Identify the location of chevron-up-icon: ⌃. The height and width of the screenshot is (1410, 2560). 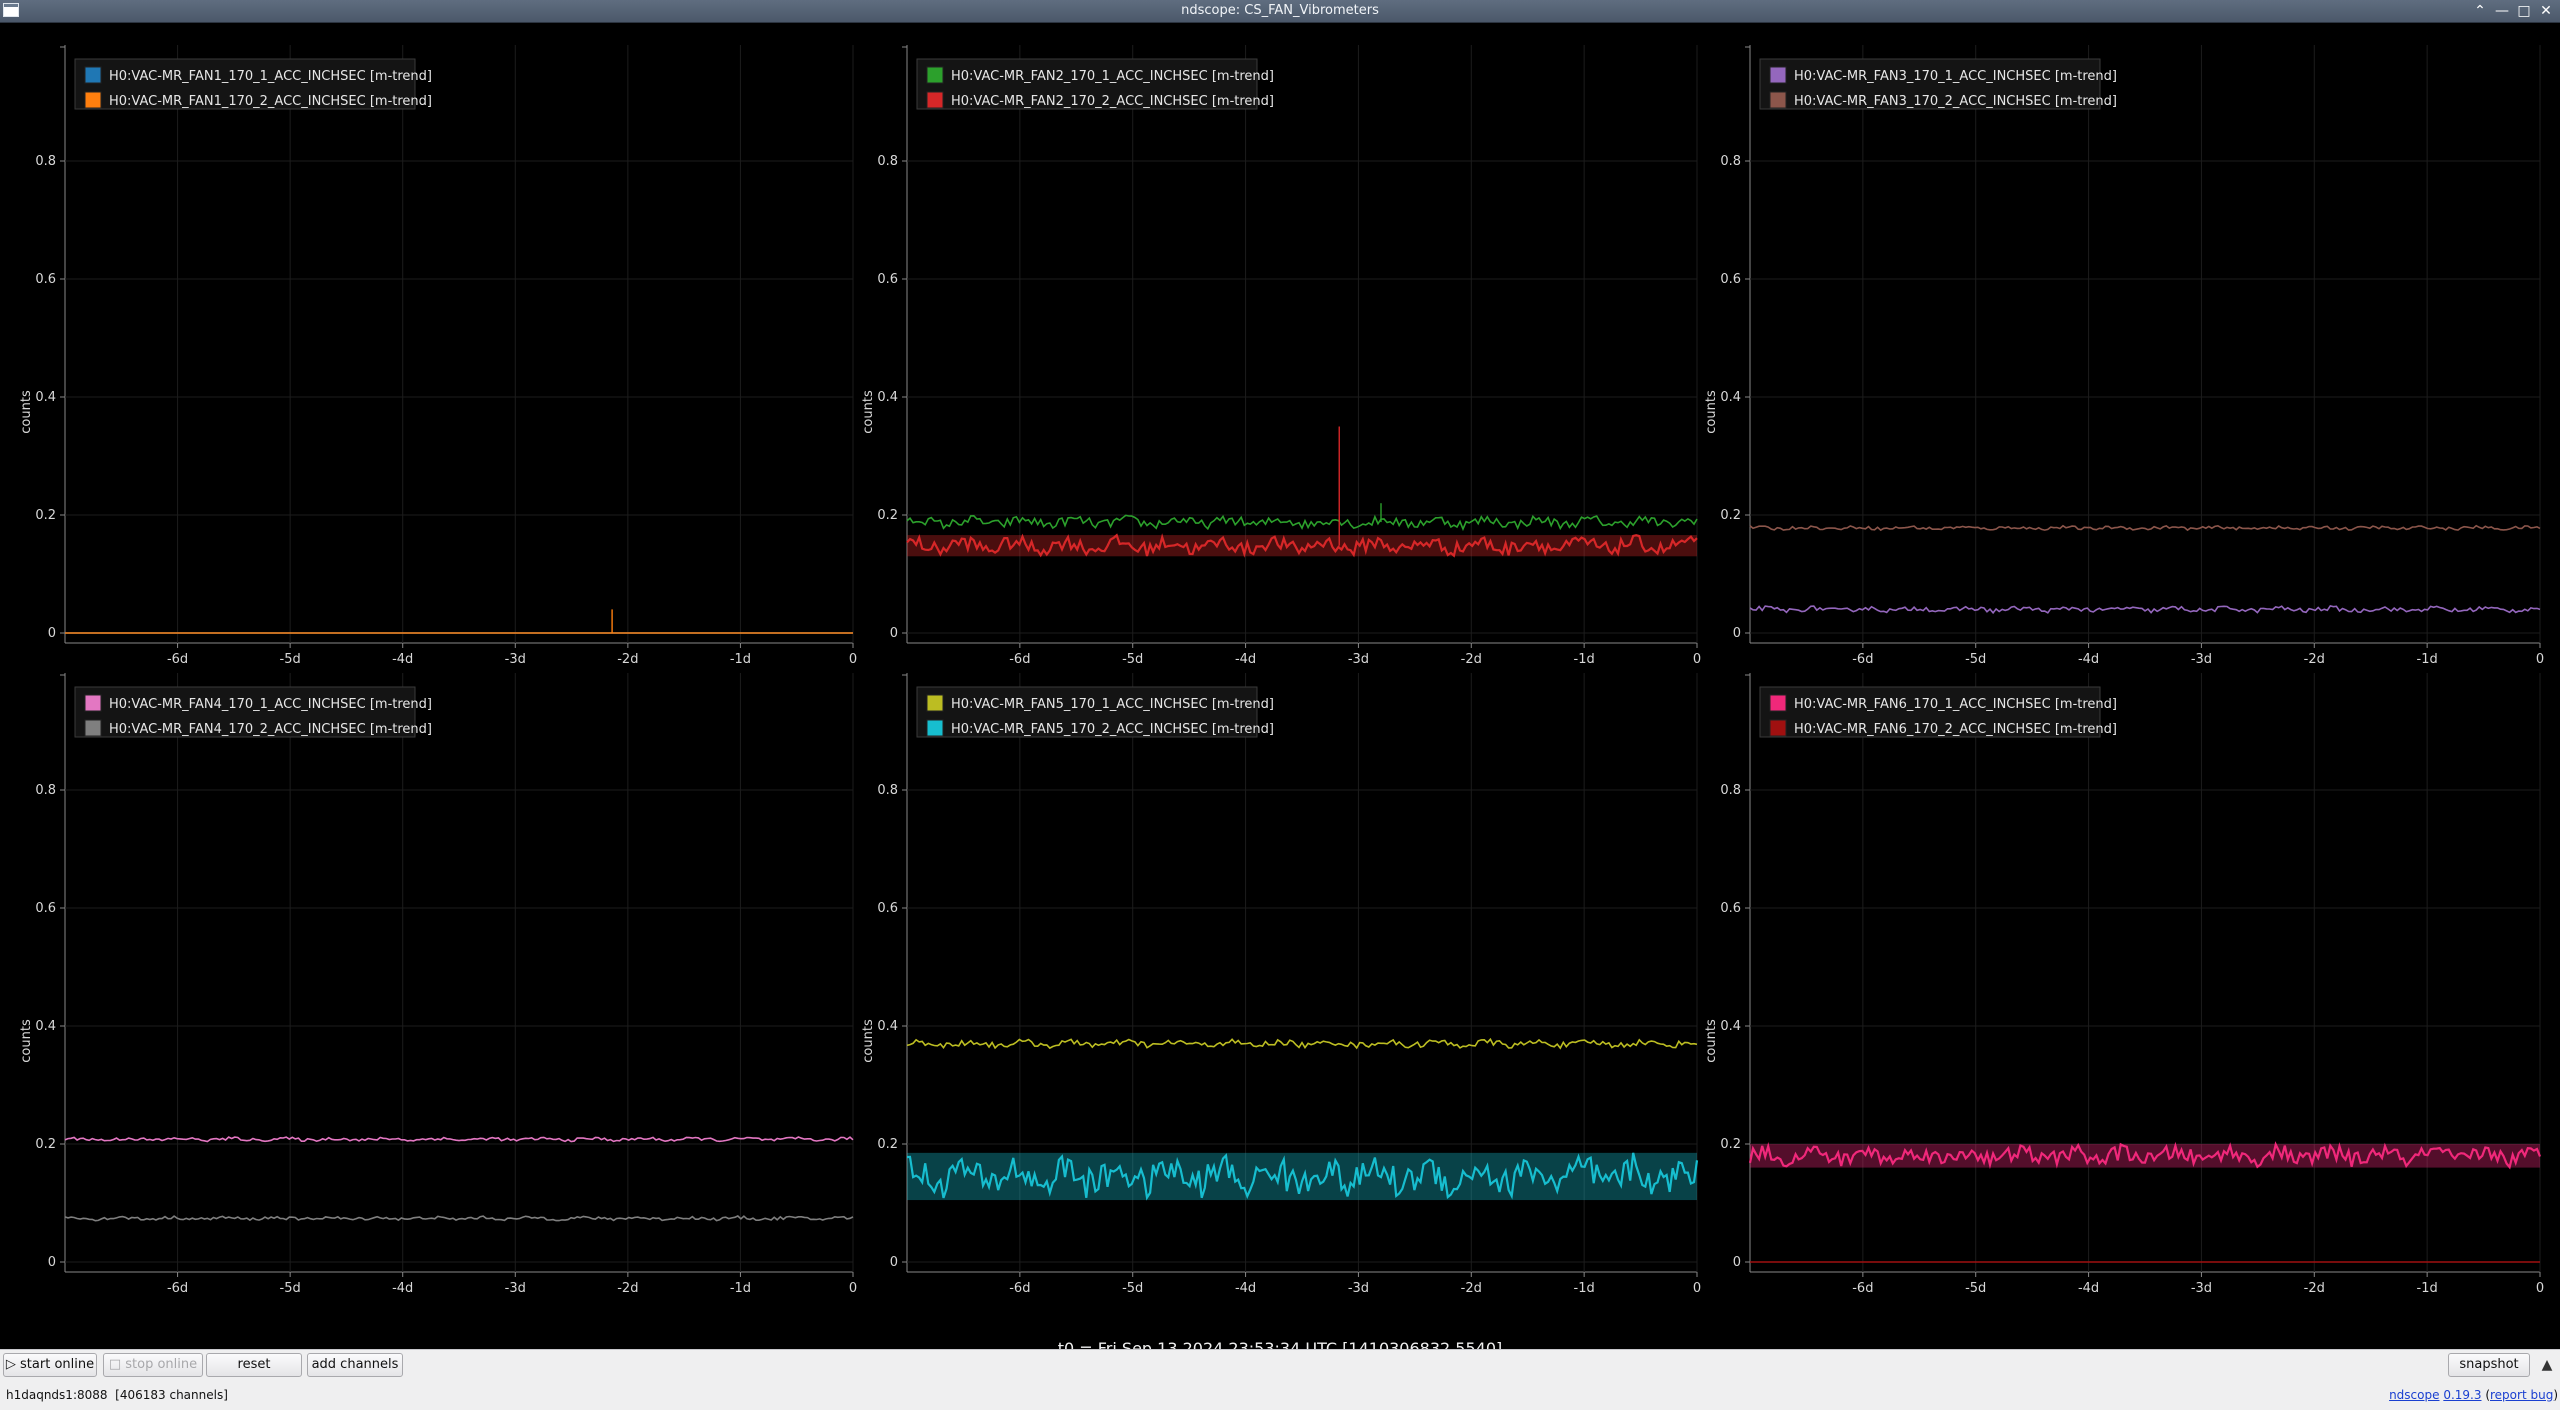
(2480, 11).